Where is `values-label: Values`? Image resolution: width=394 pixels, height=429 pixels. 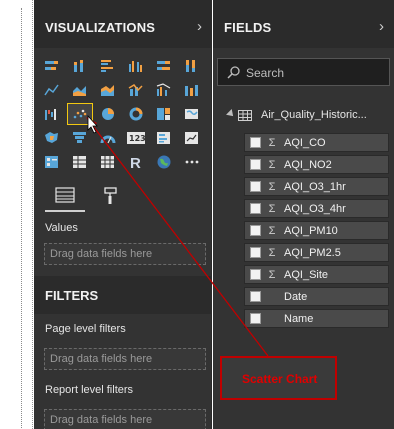
values-label: Values is located at coordinates (61, 228).